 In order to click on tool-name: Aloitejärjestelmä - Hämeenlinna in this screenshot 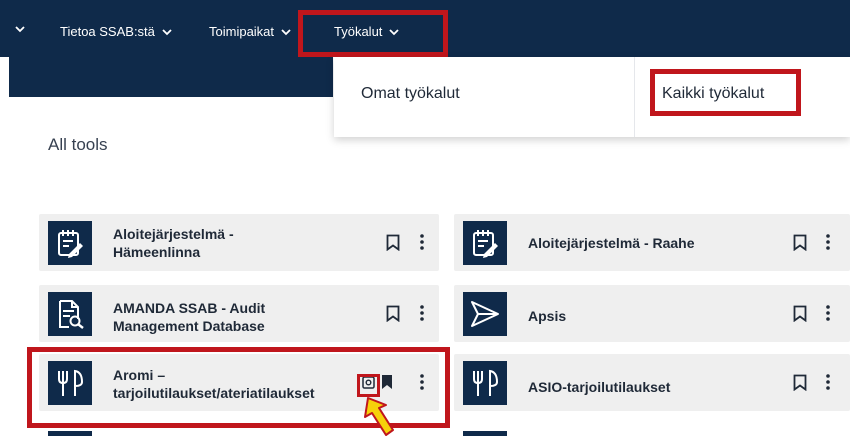, I will do `click(173, 243)`.